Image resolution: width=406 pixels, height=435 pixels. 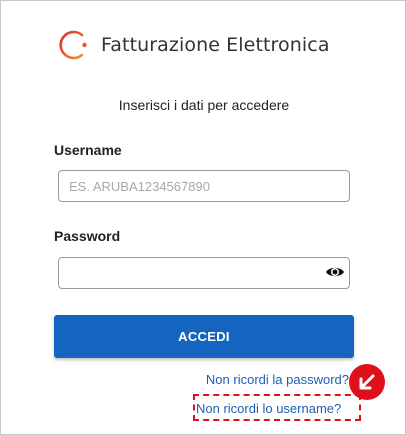 What do you see at coordinates (268, 408) in the screenshot?
I see `forgot-username-link: Non ricordi lo username?` at bounding box center [268, 408].